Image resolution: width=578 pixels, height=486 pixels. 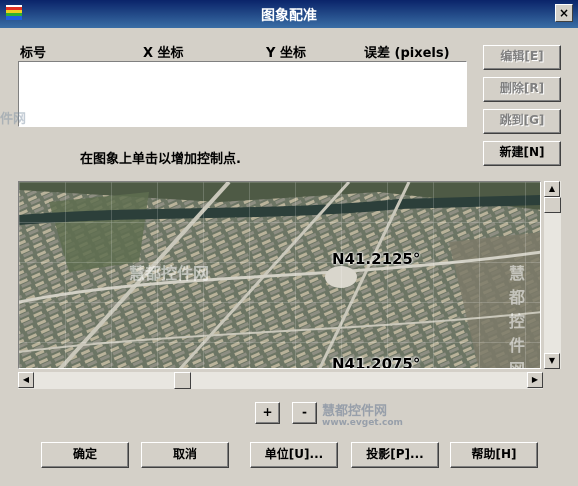 What do you see at coordinates (286, 53) in the screenshot?
I see `column-header-y: Y 坐标` at bounding box center [286, 53].